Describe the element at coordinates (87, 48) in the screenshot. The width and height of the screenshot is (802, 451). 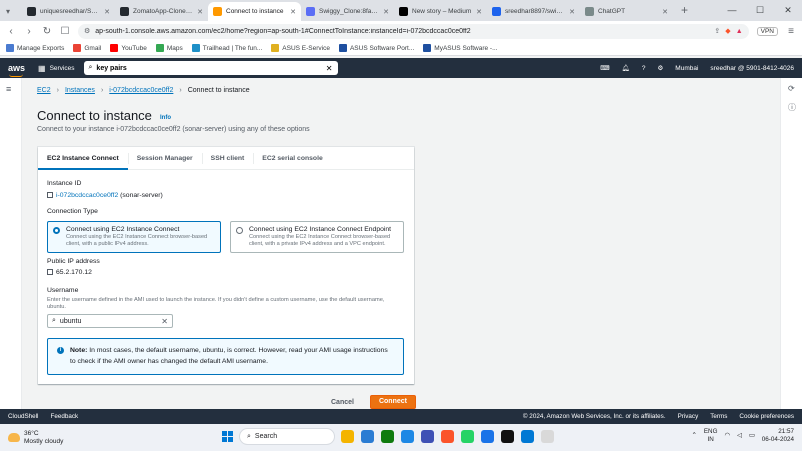
I see `bookmark-item: Gmail` at that location.